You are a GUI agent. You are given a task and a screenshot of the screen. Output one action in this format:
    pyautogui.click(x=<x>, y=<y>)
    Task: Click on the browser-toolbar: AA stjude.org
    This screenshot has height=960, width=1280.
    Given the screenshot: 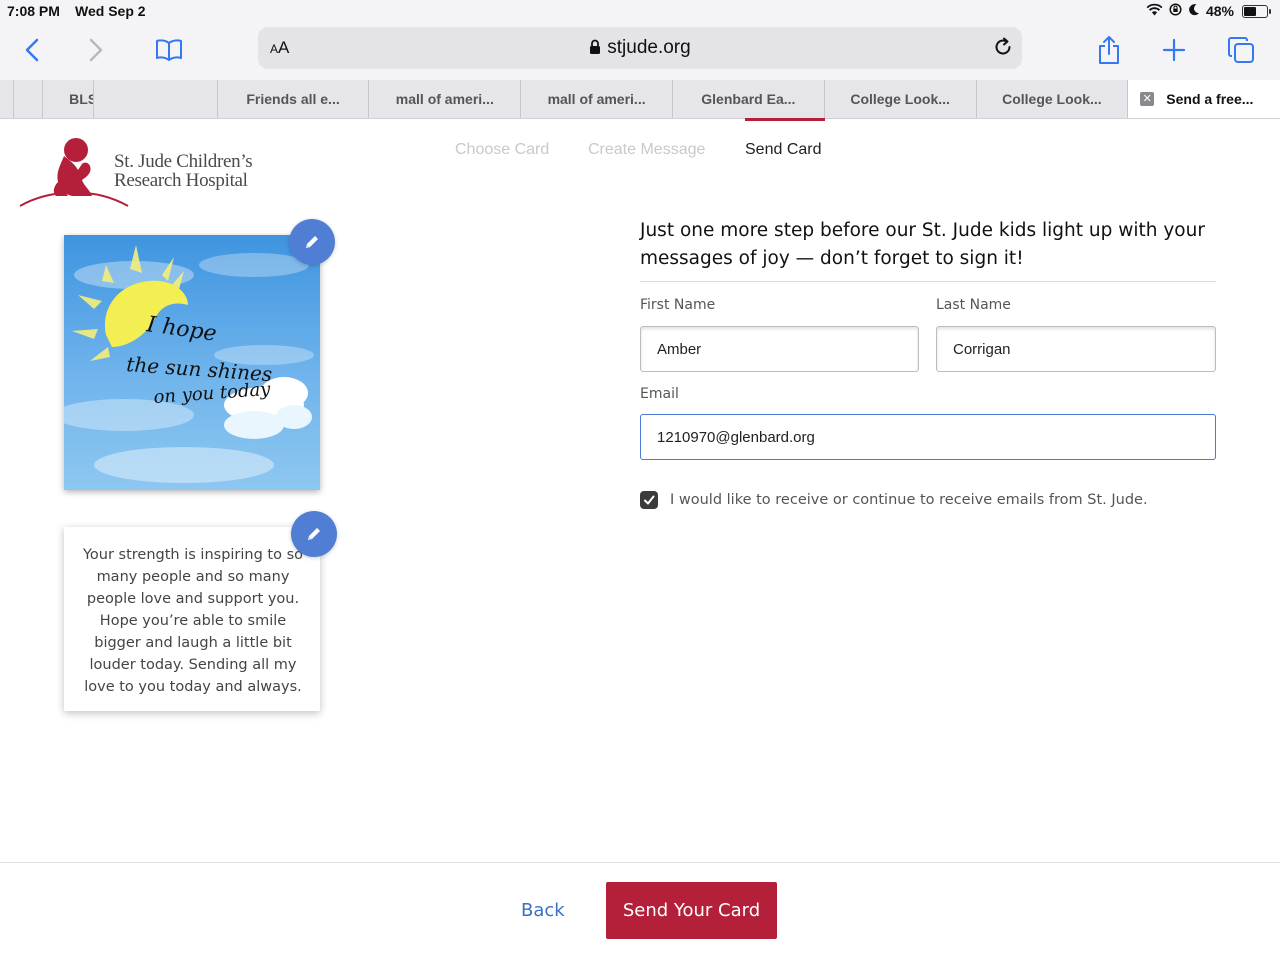 What is the action you would take?
    pyautogui.click(x=640, y=51)
    